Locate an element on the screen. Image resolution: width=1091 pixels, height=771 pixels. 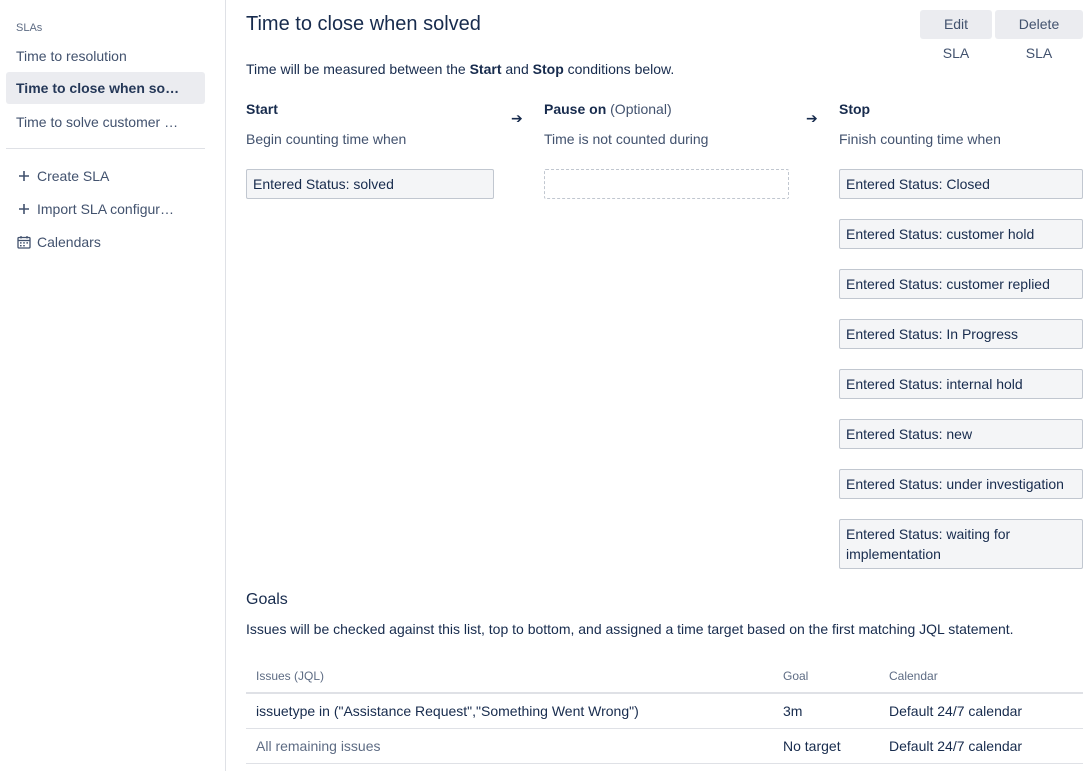
page-title: Time to close when solved is located at coordinates (363, 24).